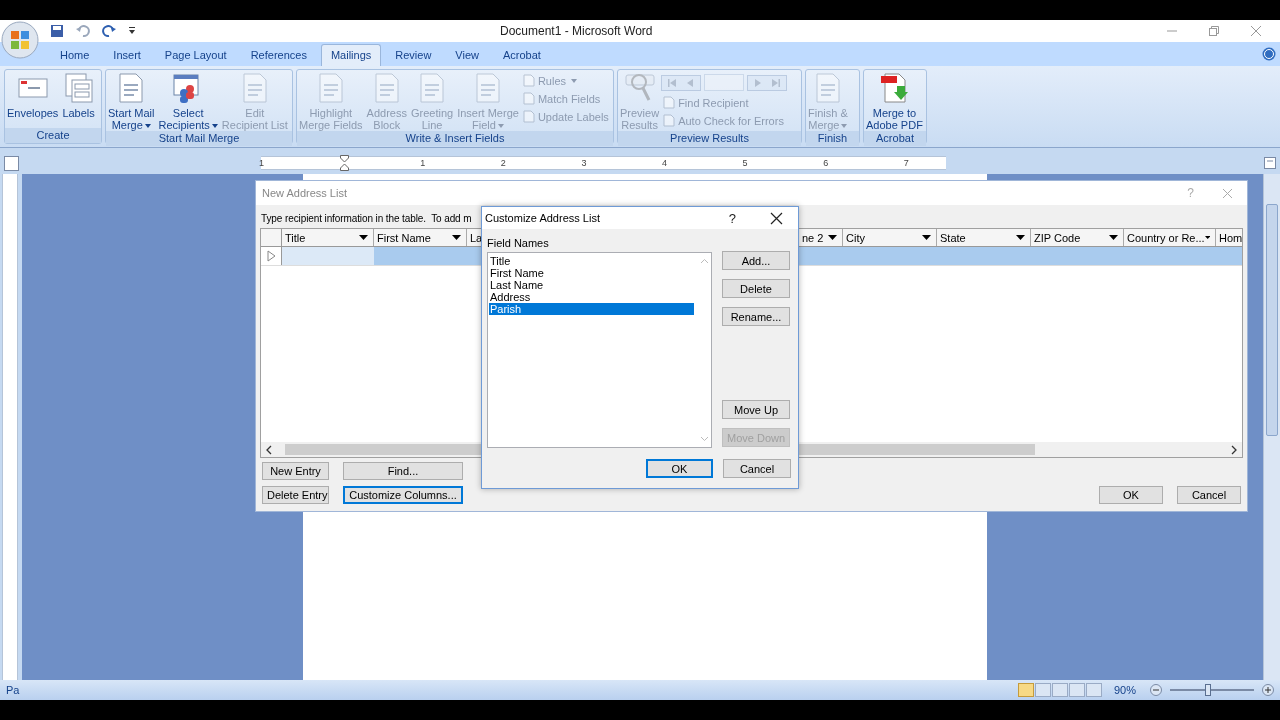 The height and width of the screenshot is (720, 1280). I want to click on indent-marker-icon, so click(344, 163).